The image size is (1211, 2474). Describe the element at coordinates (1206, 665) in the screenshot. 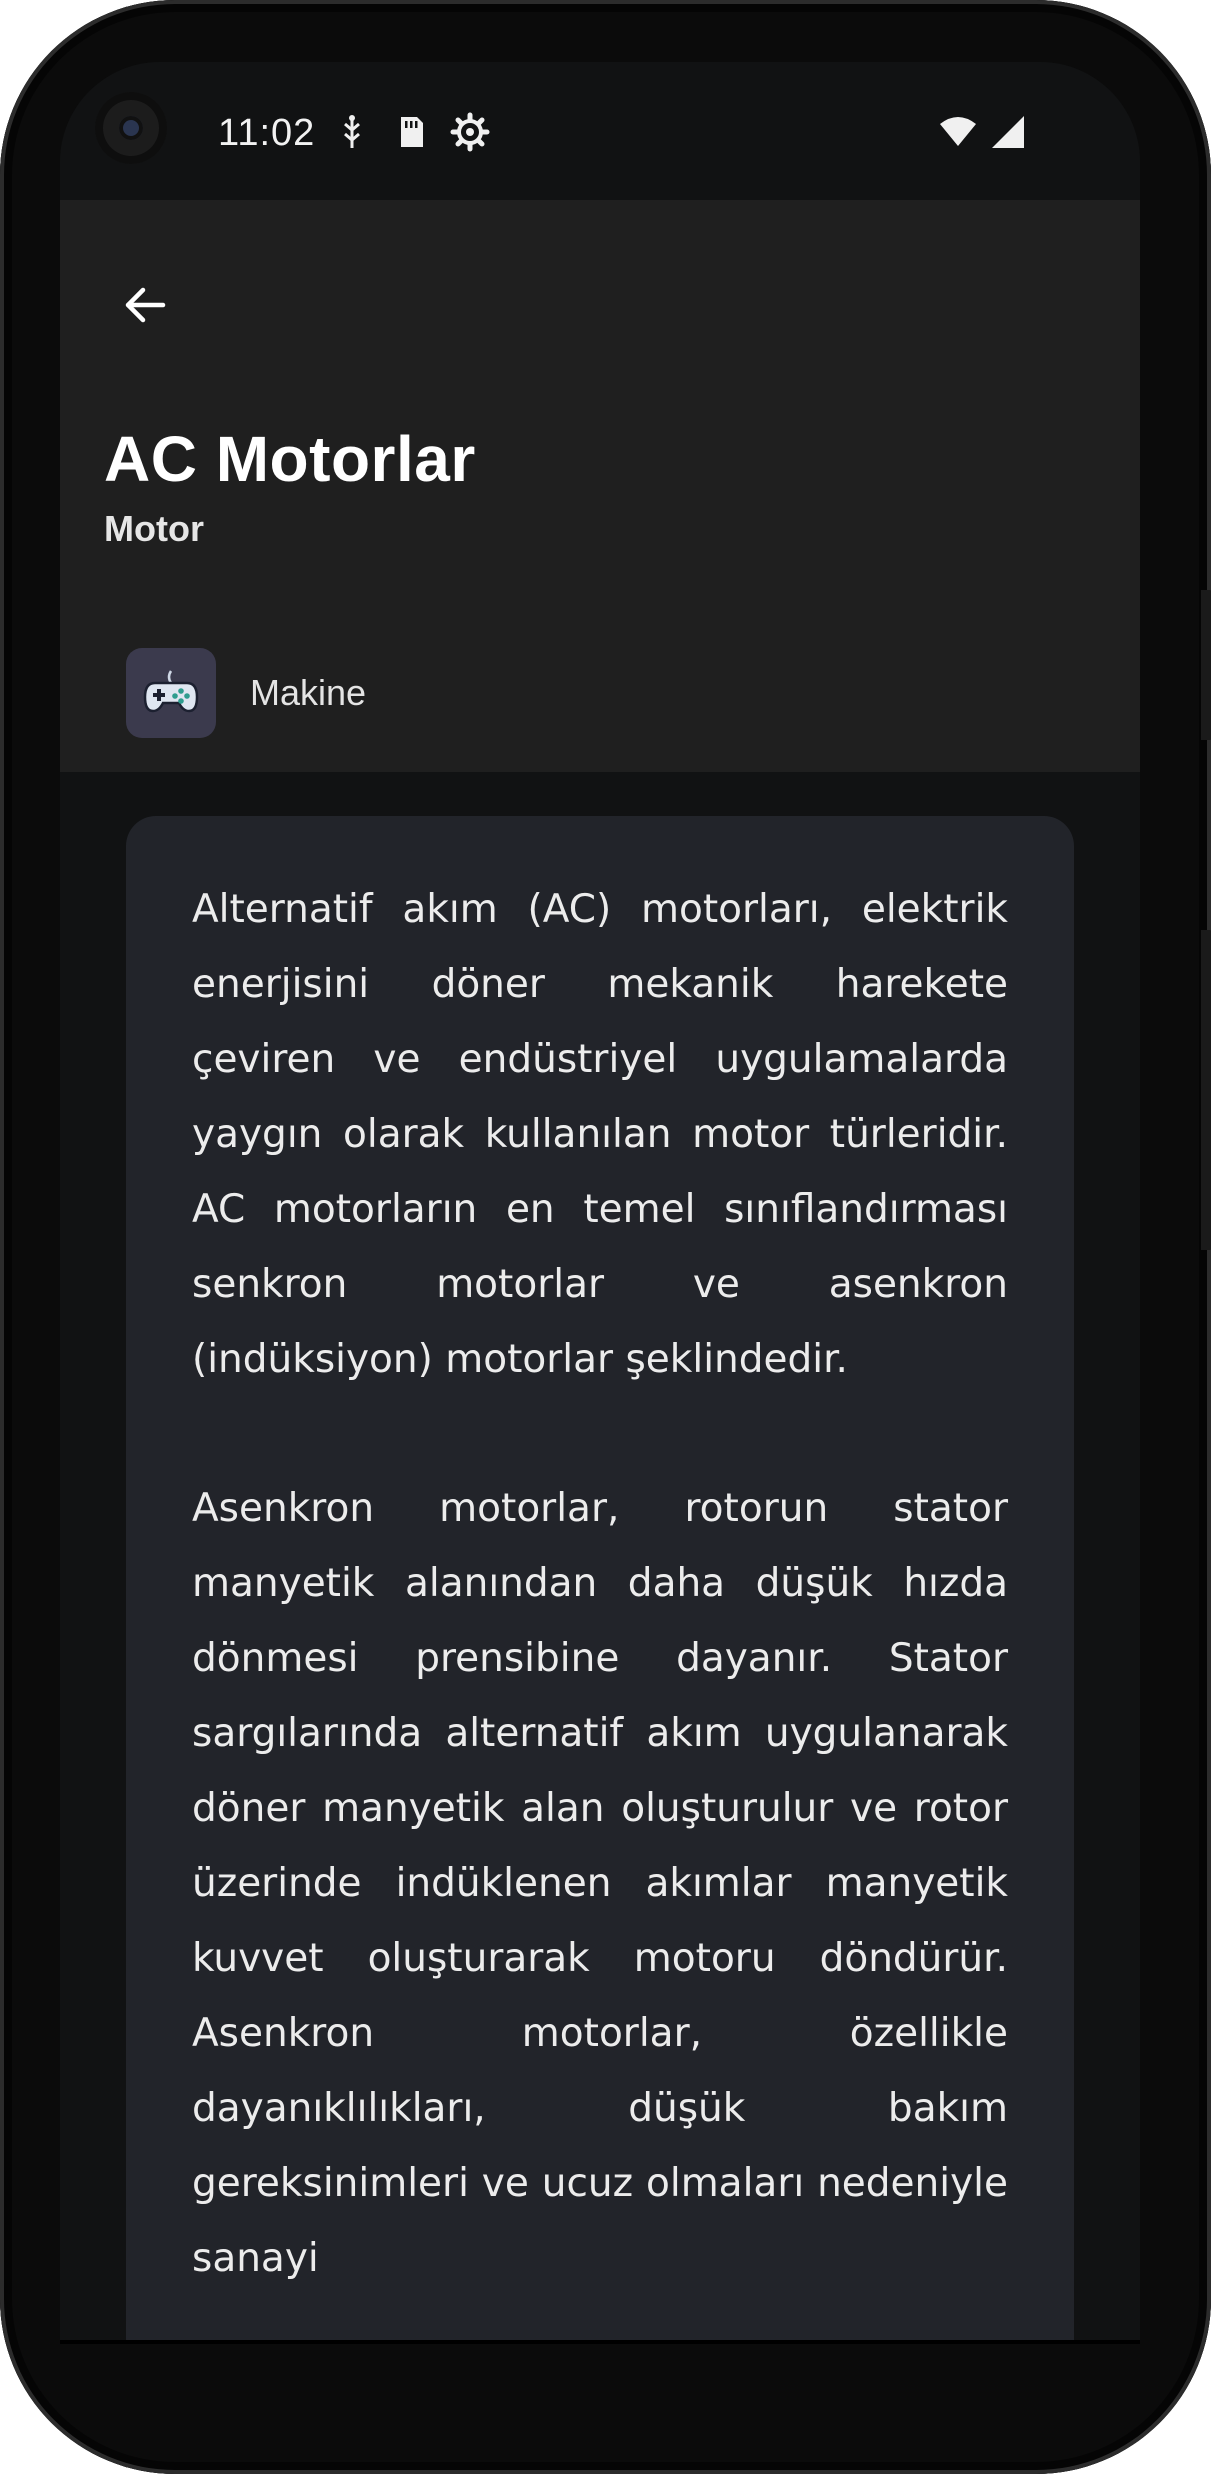

I see `power-button` at that location.